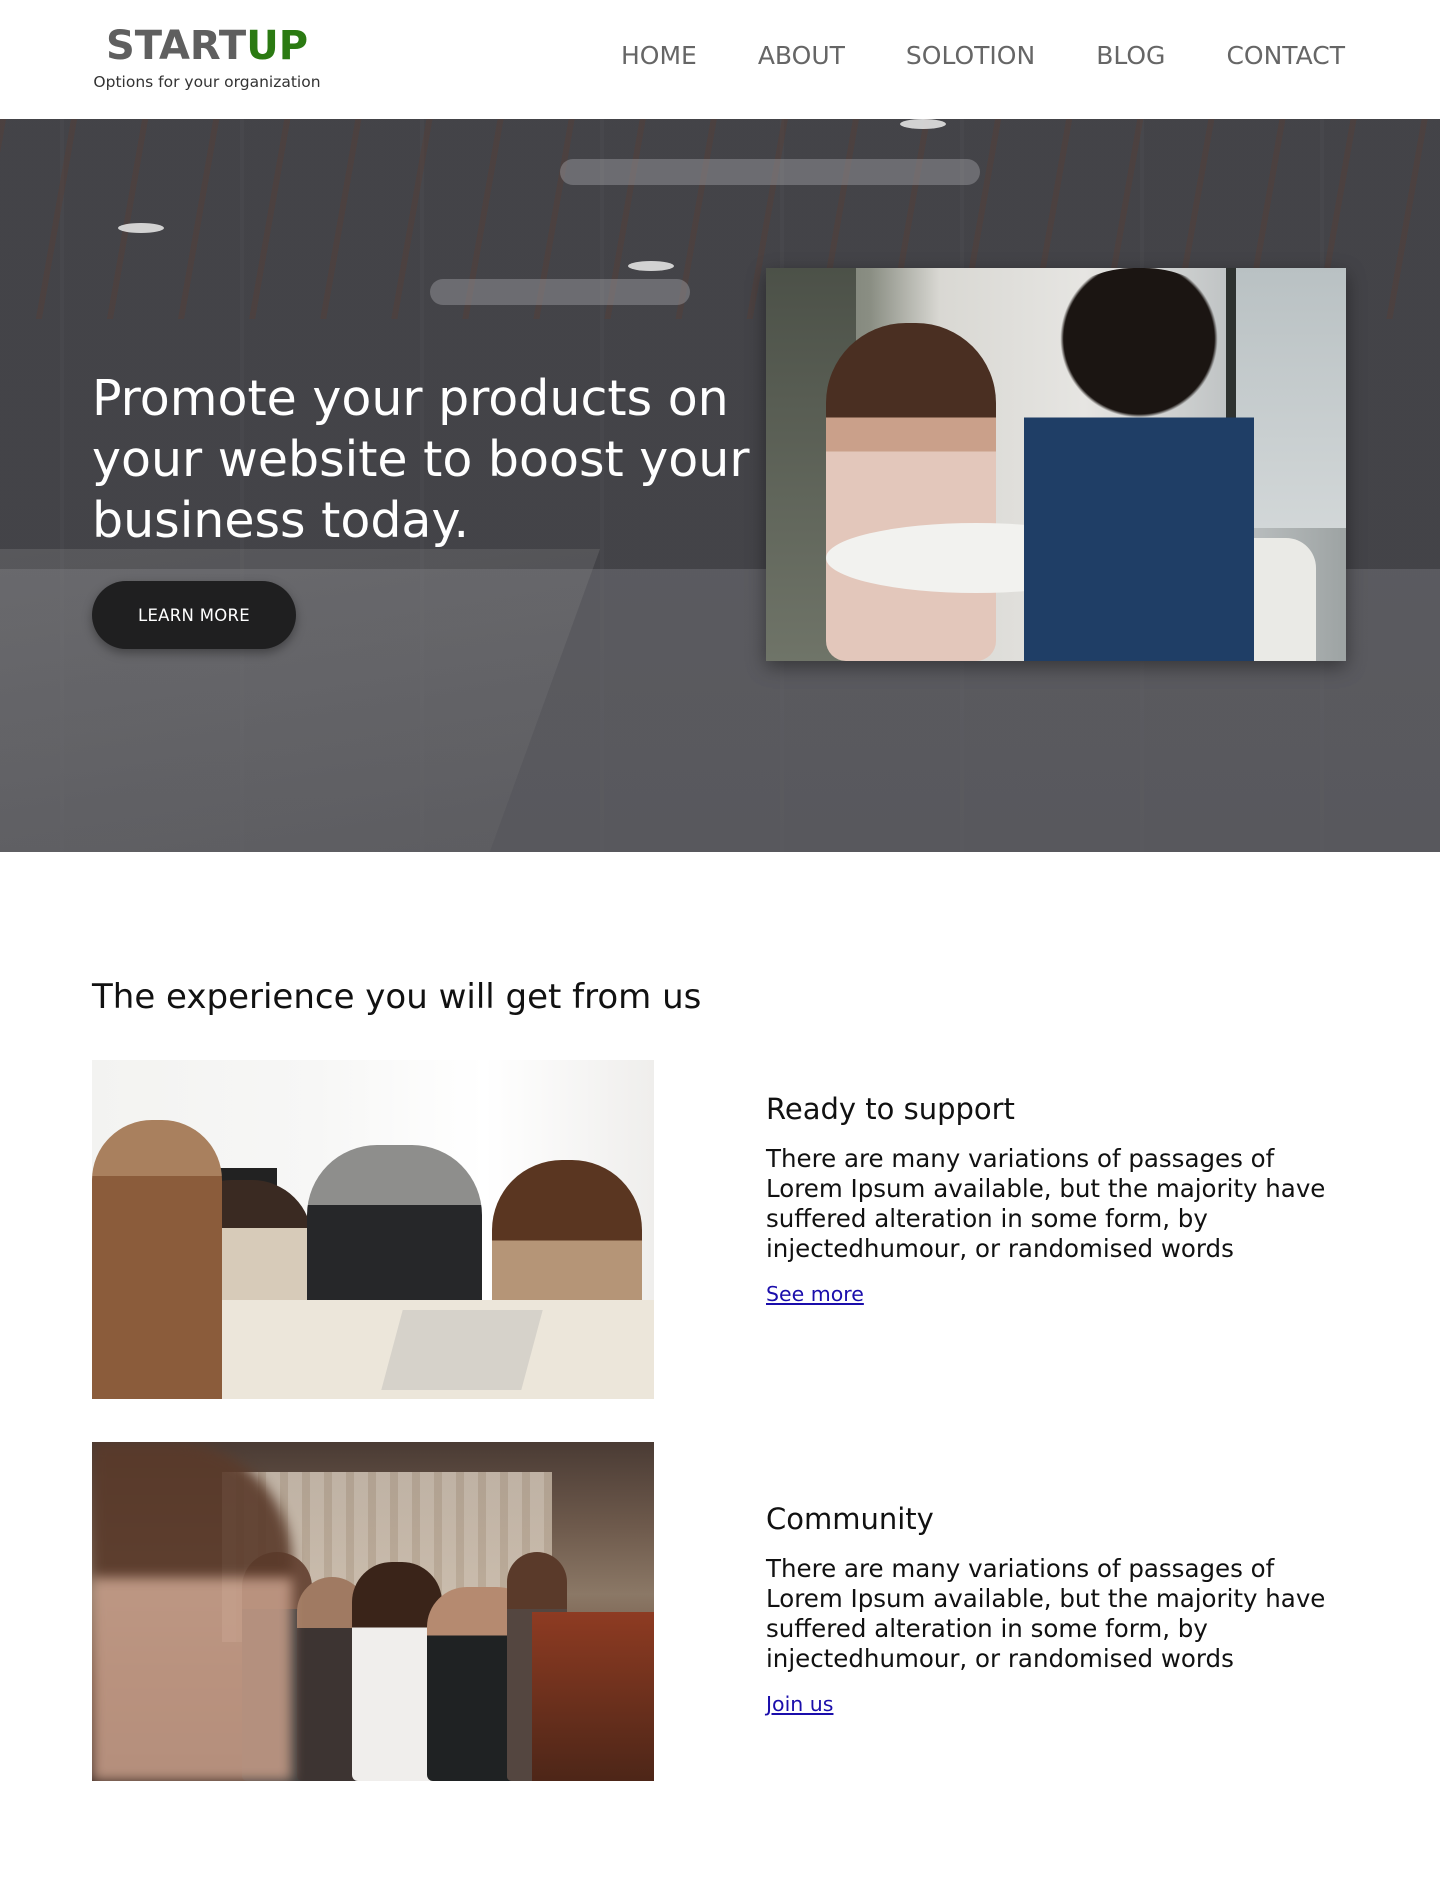  What do you see at coordinates (1285, 56) in the screenshot?
I see `nav-contact: CONTACT` at bounding box center [1285, 56].